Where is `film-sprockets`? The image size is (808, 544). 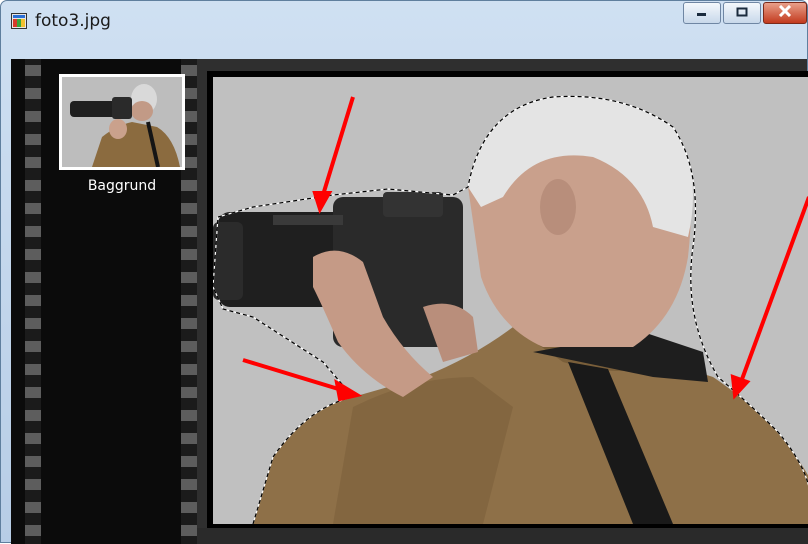
film-sprockets is located at coordinates (33, 301).